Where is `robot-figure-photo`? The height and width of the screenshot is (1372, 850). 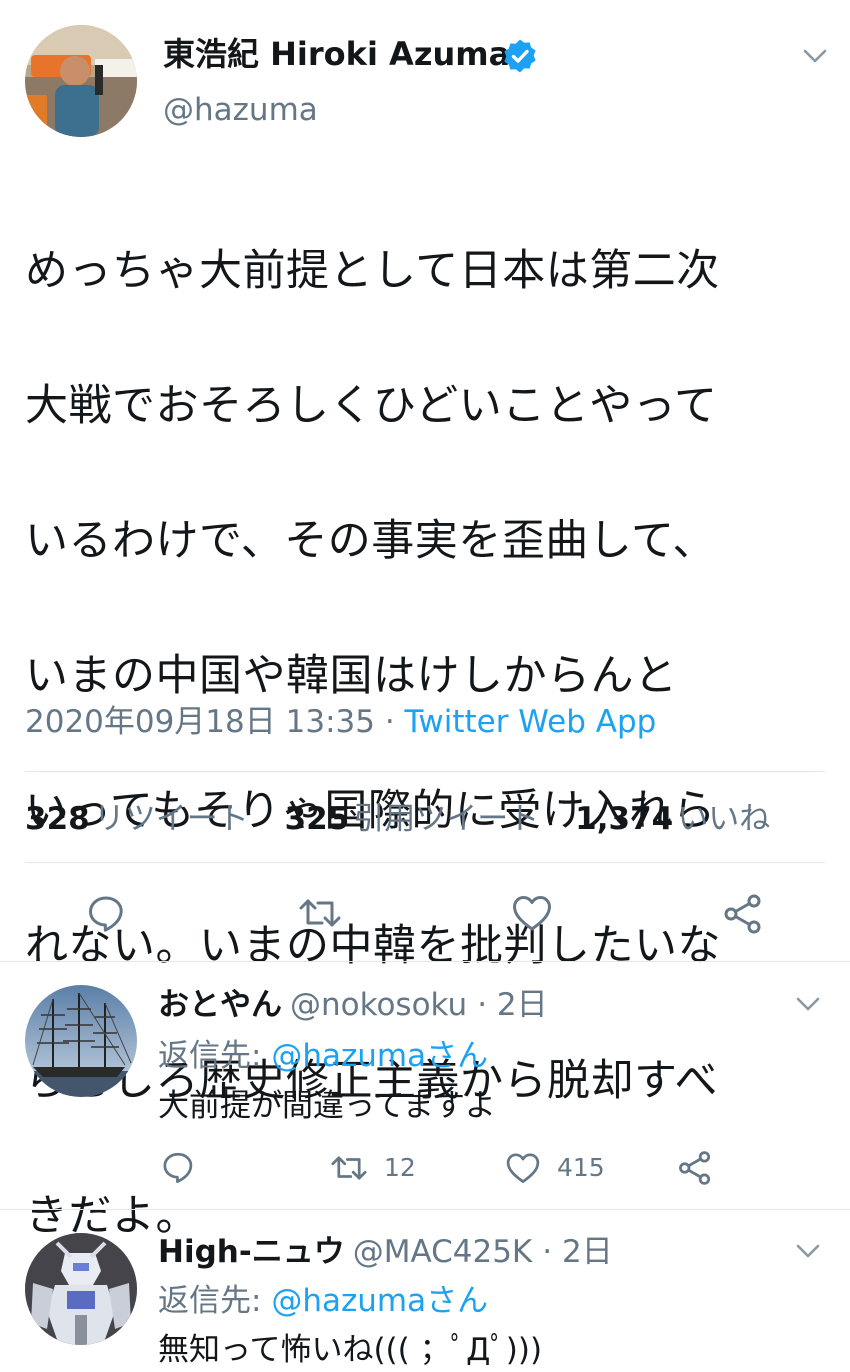 robot-figure-photo is located at coordinates (81, 1289).